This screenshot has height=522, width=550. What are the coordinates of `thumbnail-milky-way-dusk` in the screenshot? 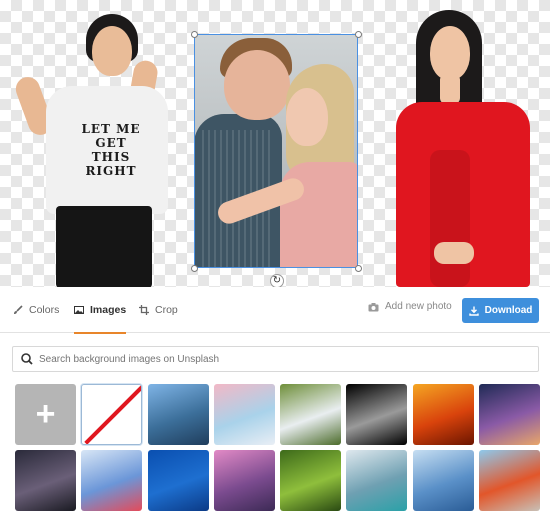 It's located at (510, 414).